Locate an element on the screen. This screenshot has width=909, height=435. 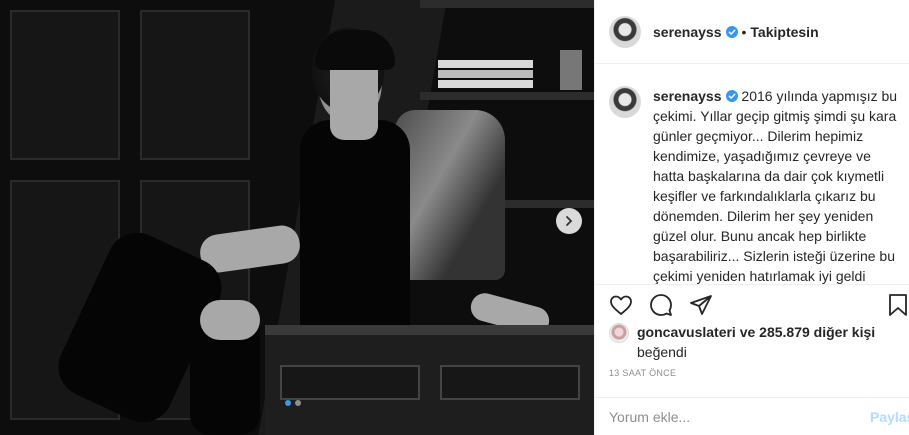
liker-username: goncavuslateri is located at coordinates (686, 332).